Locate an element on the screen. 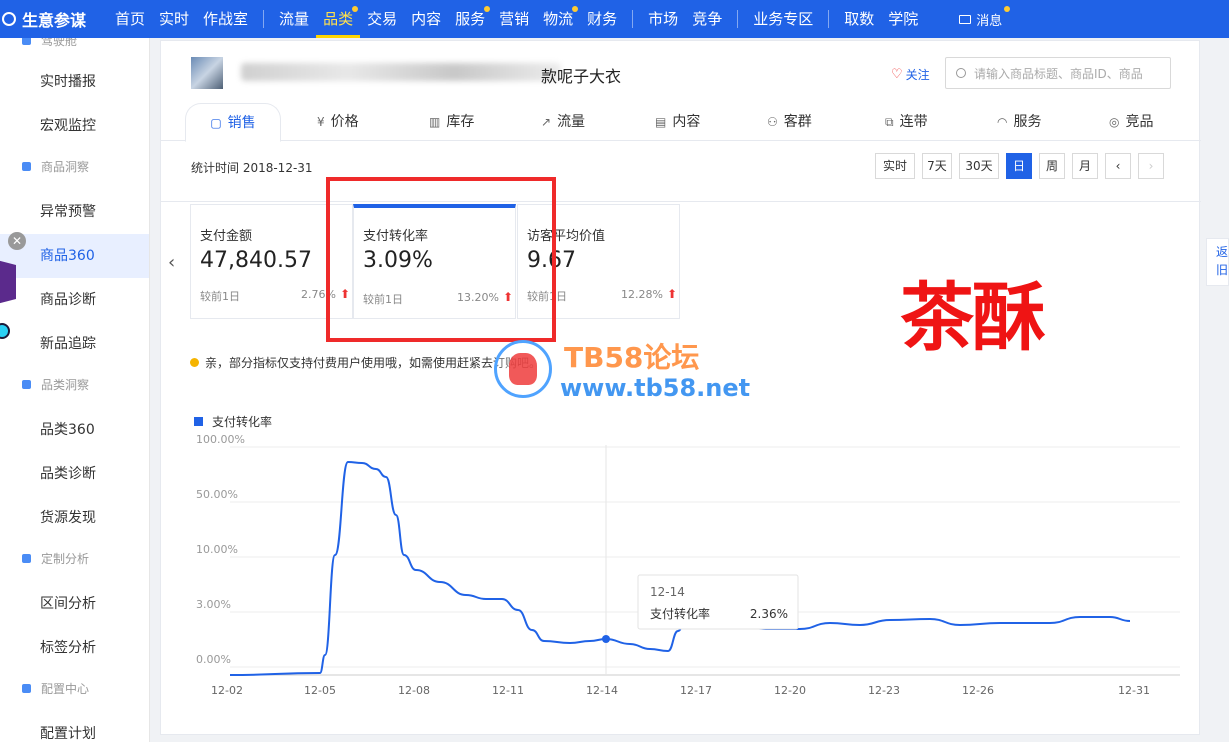 The width and height of the screenshot is (1229, 742). tab-1: ¥ 价格 is located at coordinates (338, 122).